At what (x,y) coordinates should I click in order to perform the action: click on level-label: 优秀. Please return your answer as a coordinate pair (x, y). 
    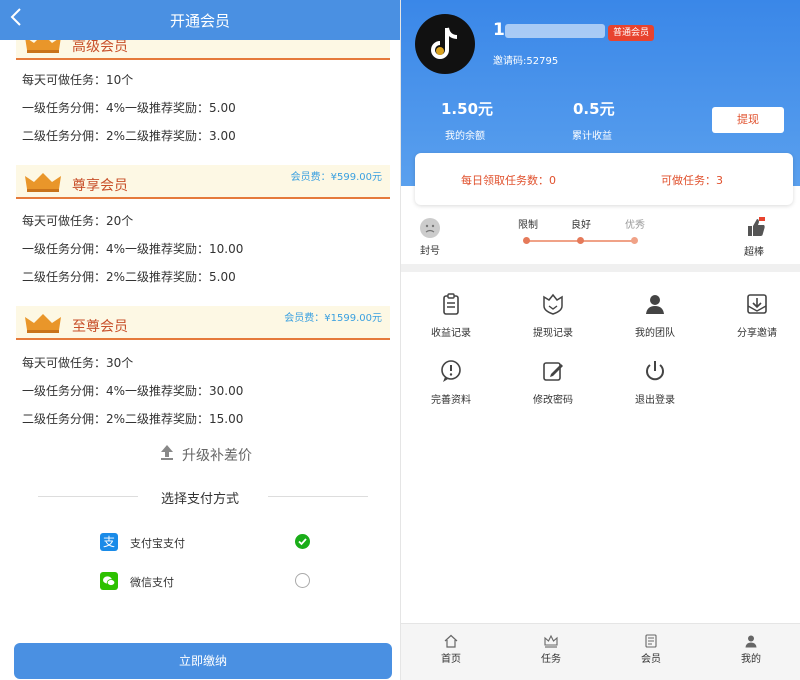
    Looking at the image, I should click on (635, 225).